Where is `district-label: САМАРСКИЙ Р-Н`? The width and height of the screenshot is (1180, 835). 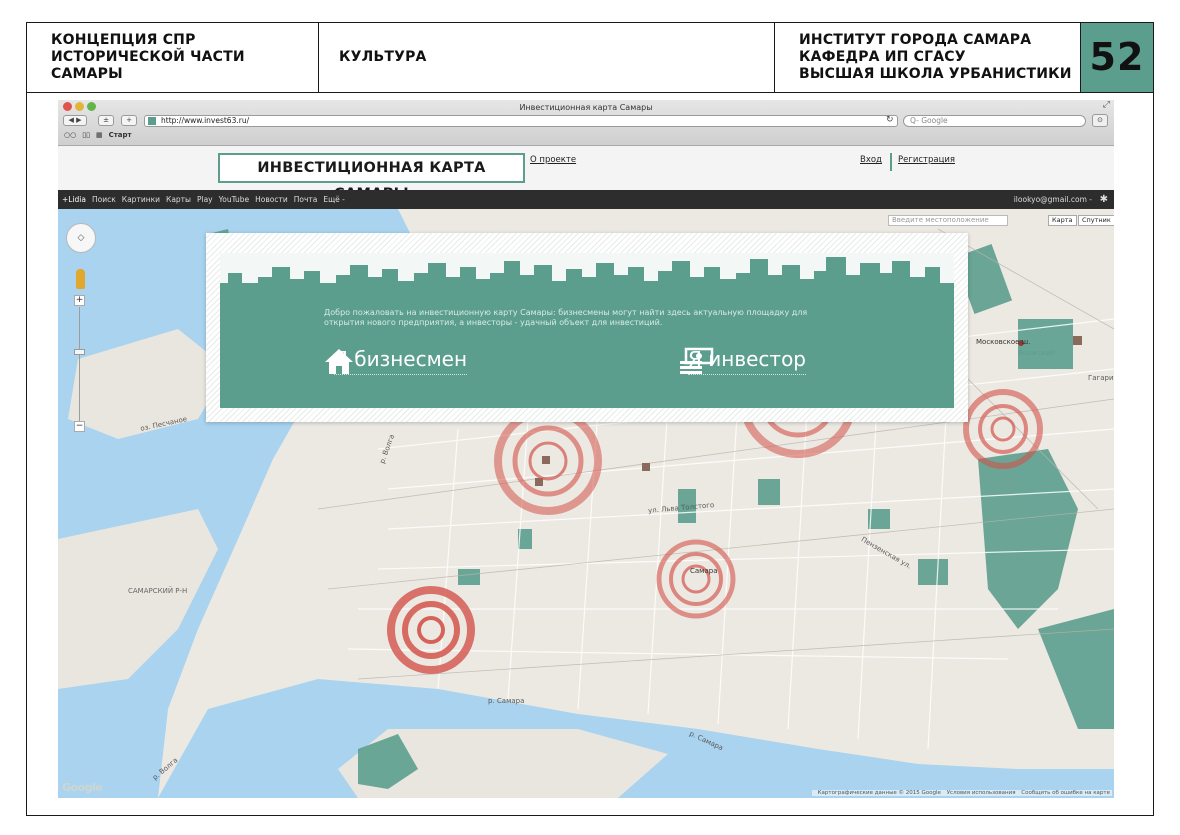
district-label: САМАРСКИЙ Р-Н is located at coordinates (158, 591).